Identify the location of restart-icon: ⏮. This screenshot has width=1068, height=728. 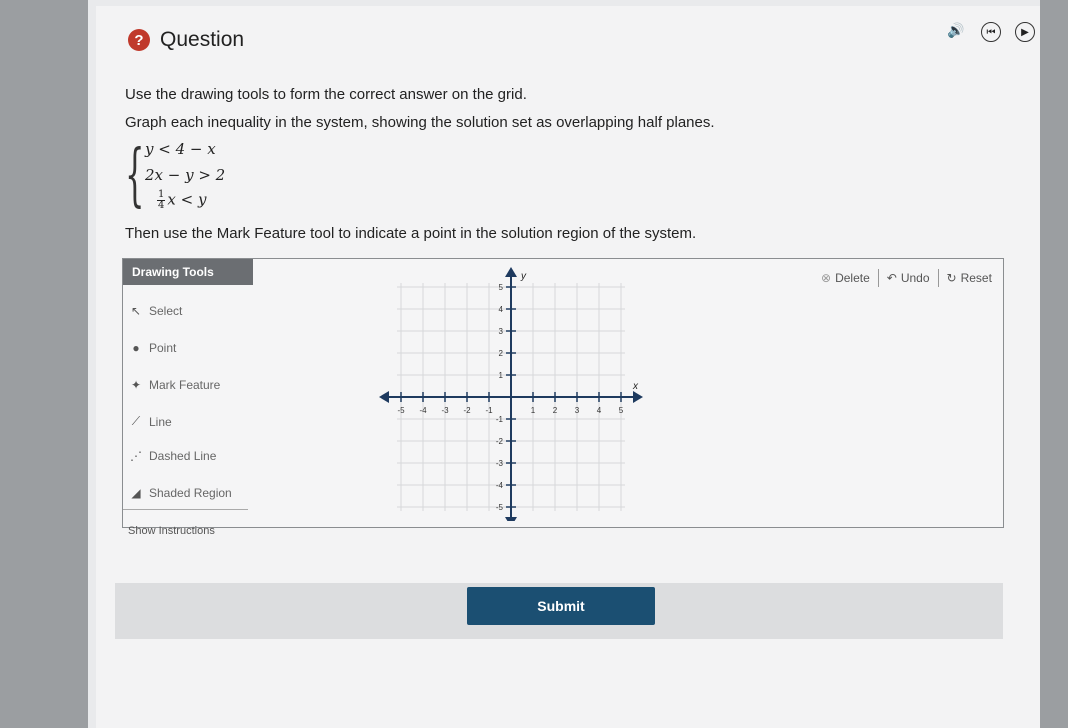
(991, 32).